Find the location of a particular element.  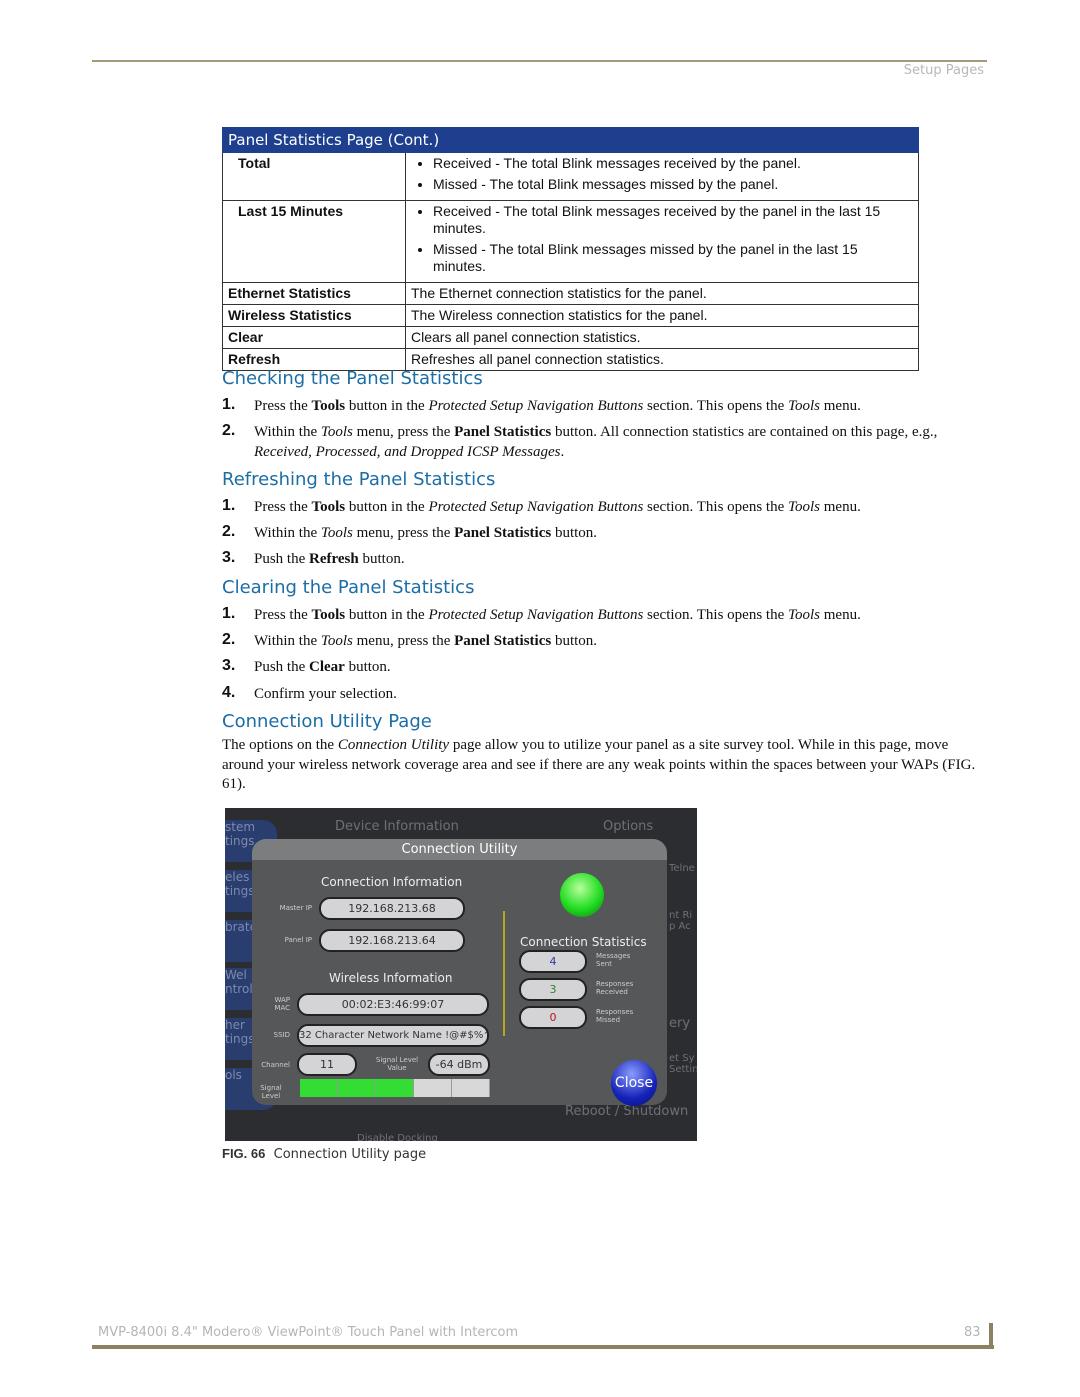

stat-label: Responses Missed is located at coordinates (615, 1016).